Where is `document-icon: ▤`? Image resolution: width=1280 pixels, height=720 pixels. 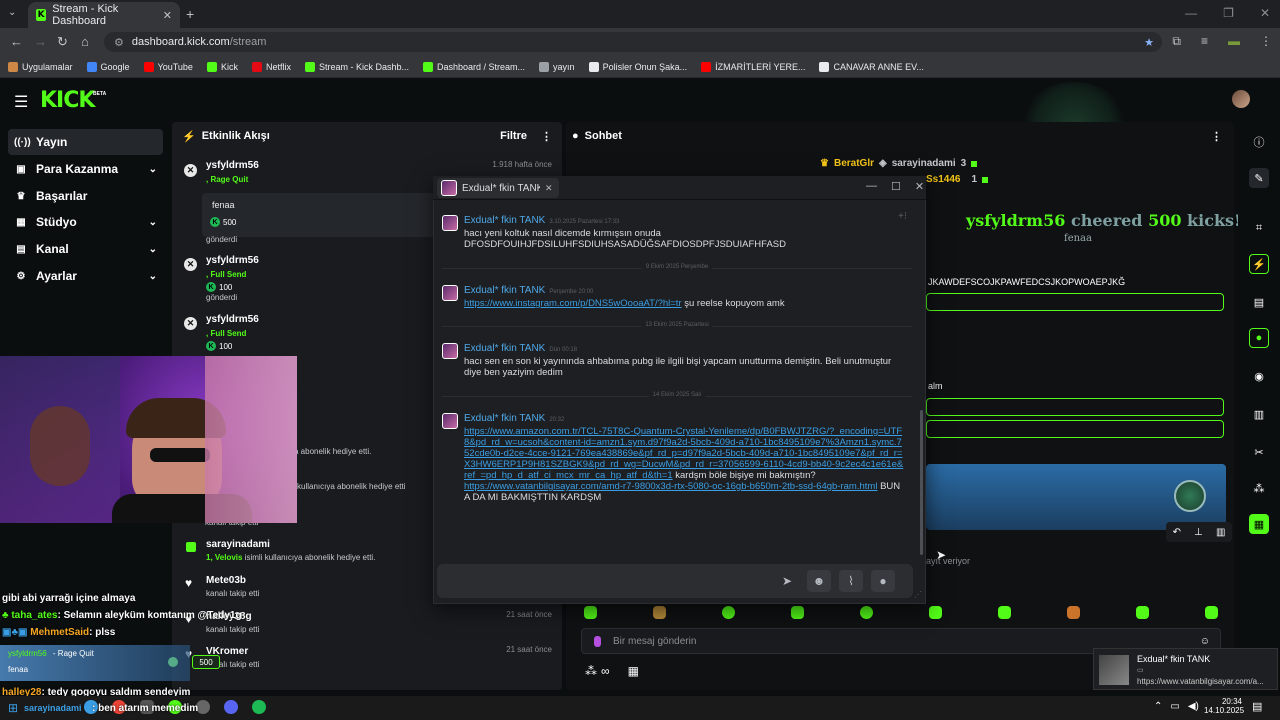
document-icon: ▤ is located at coordinates (1259, 302).